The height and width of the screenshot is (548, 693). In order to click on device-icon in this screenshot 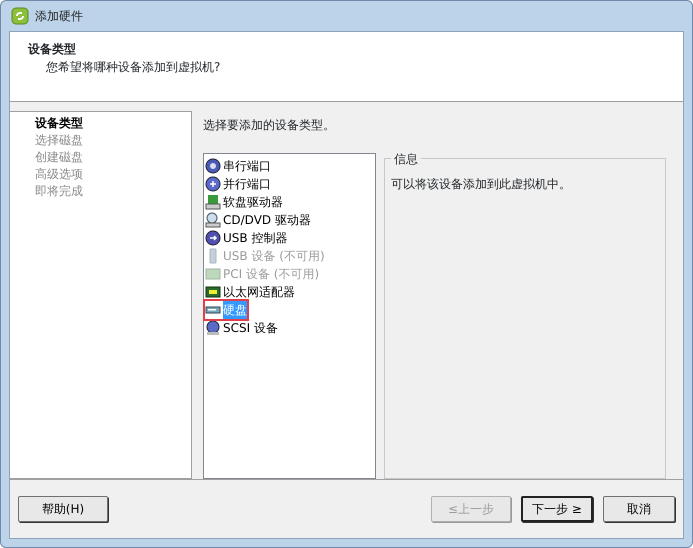, I will do `click(213, 328)`.